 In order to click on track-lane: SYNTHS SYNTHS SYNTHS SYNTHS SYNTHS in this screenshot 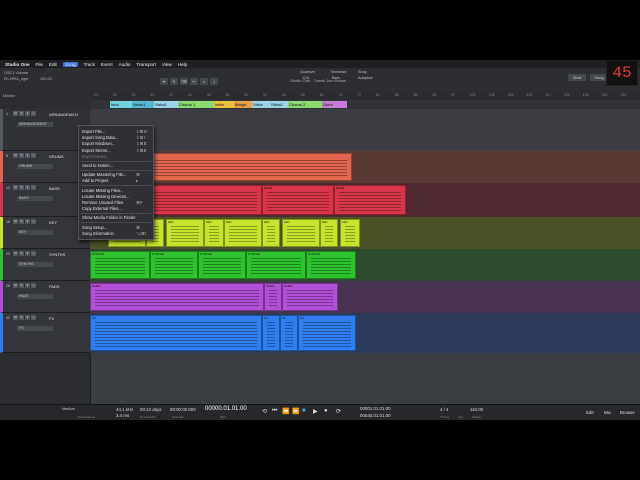, I will do `click(365, 265)`.